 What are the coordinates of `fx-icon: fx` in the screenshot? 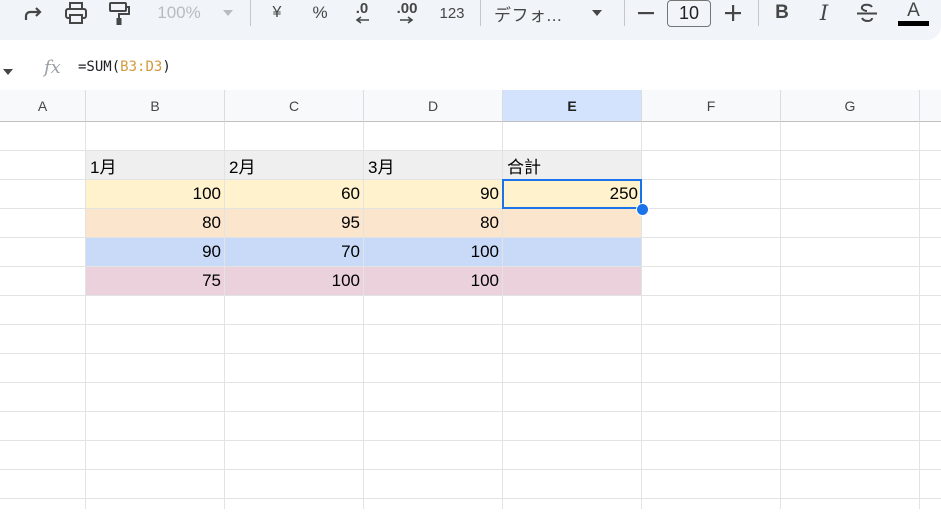 It's located at (52, 67).